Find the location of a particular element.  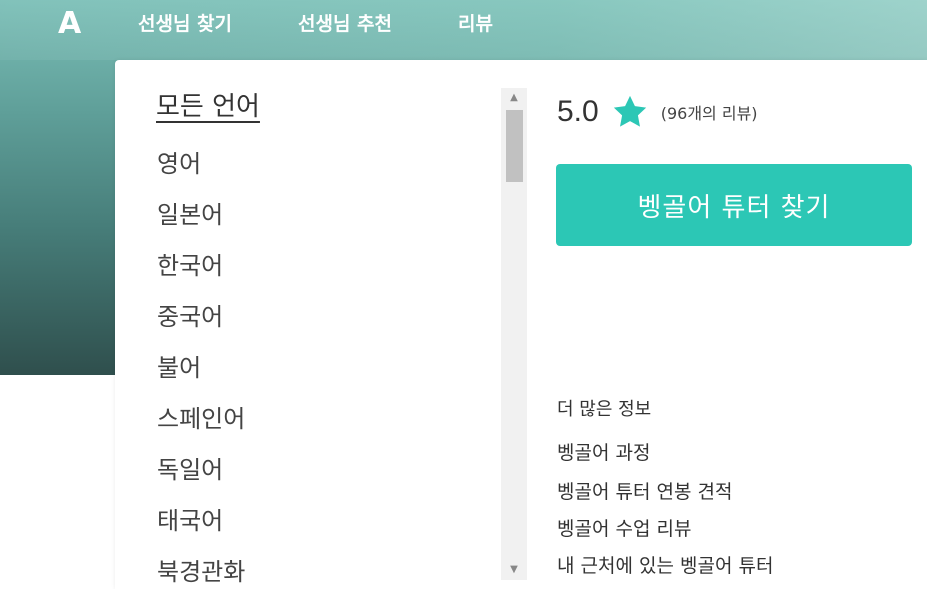

star-icon is located at coordinates (629, 111).